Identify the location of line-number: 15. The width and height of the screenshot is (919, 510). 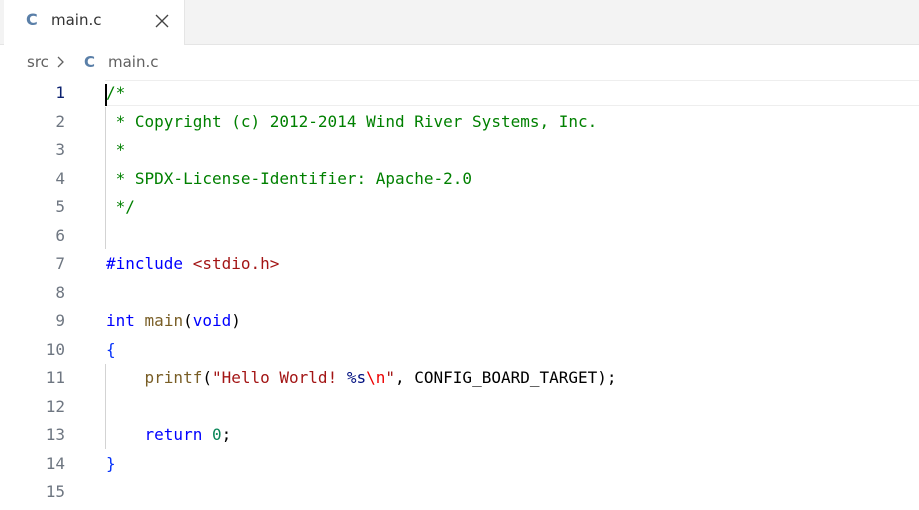
(55, 491).